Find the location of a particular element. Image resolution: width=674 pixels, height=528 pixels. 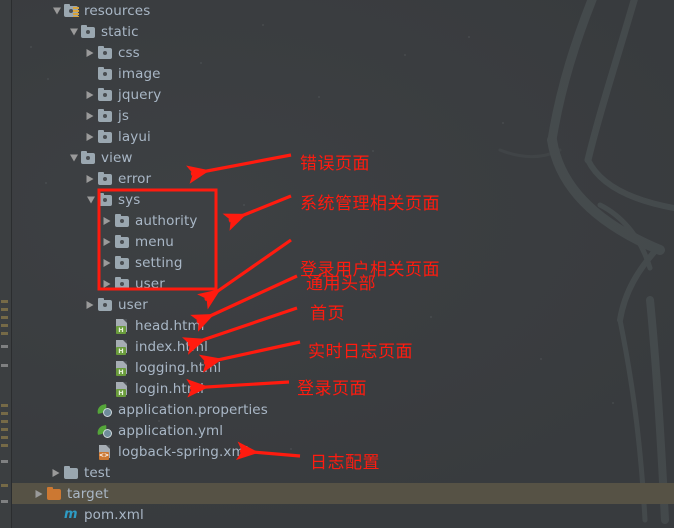

tree-row-target: target is located at coordinates (343, 493).